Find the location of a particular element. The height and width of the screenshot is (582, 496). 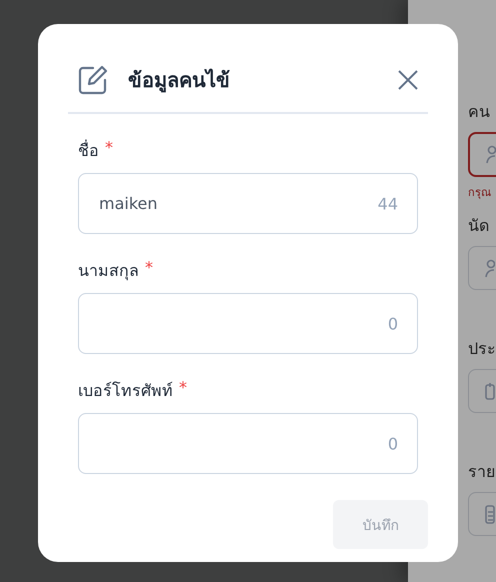

document-icon is located at coordinates (490, 514).